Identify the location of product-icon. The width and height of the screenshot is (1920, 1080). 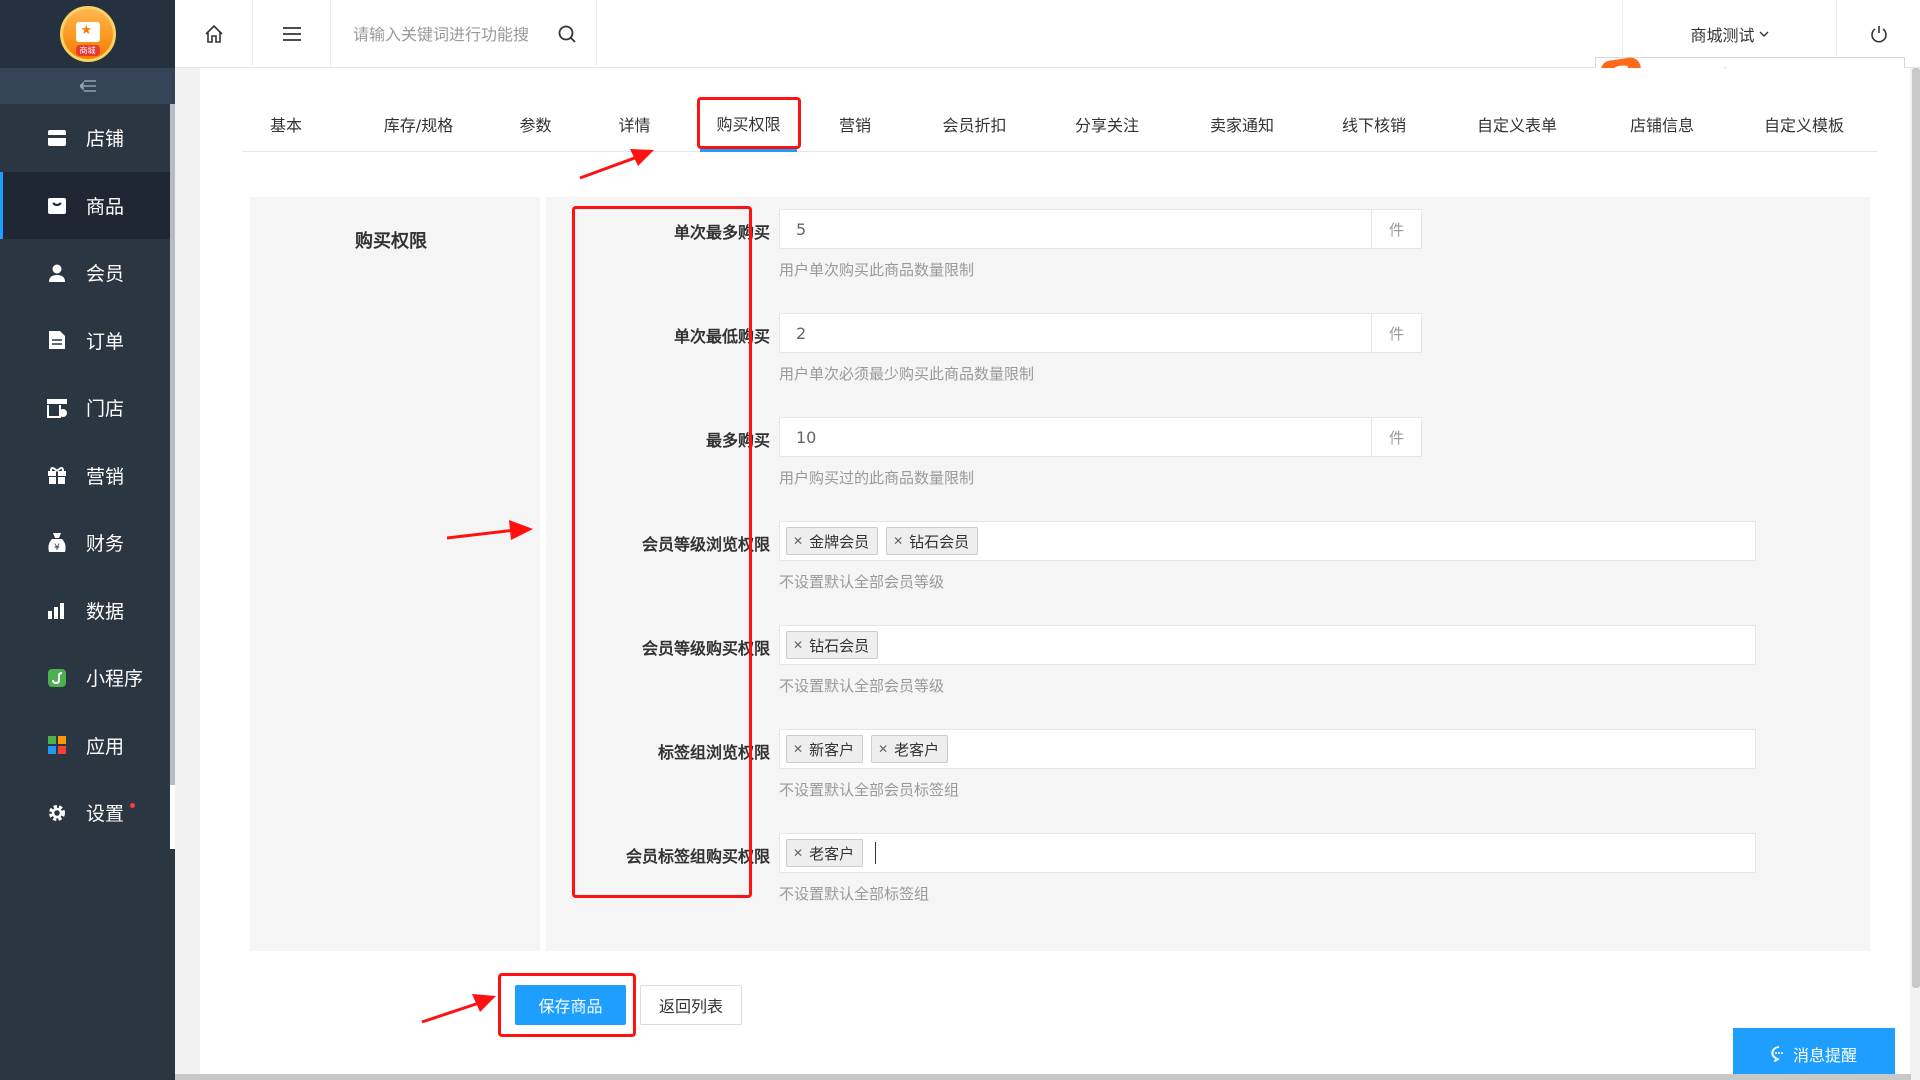
(57, 205).